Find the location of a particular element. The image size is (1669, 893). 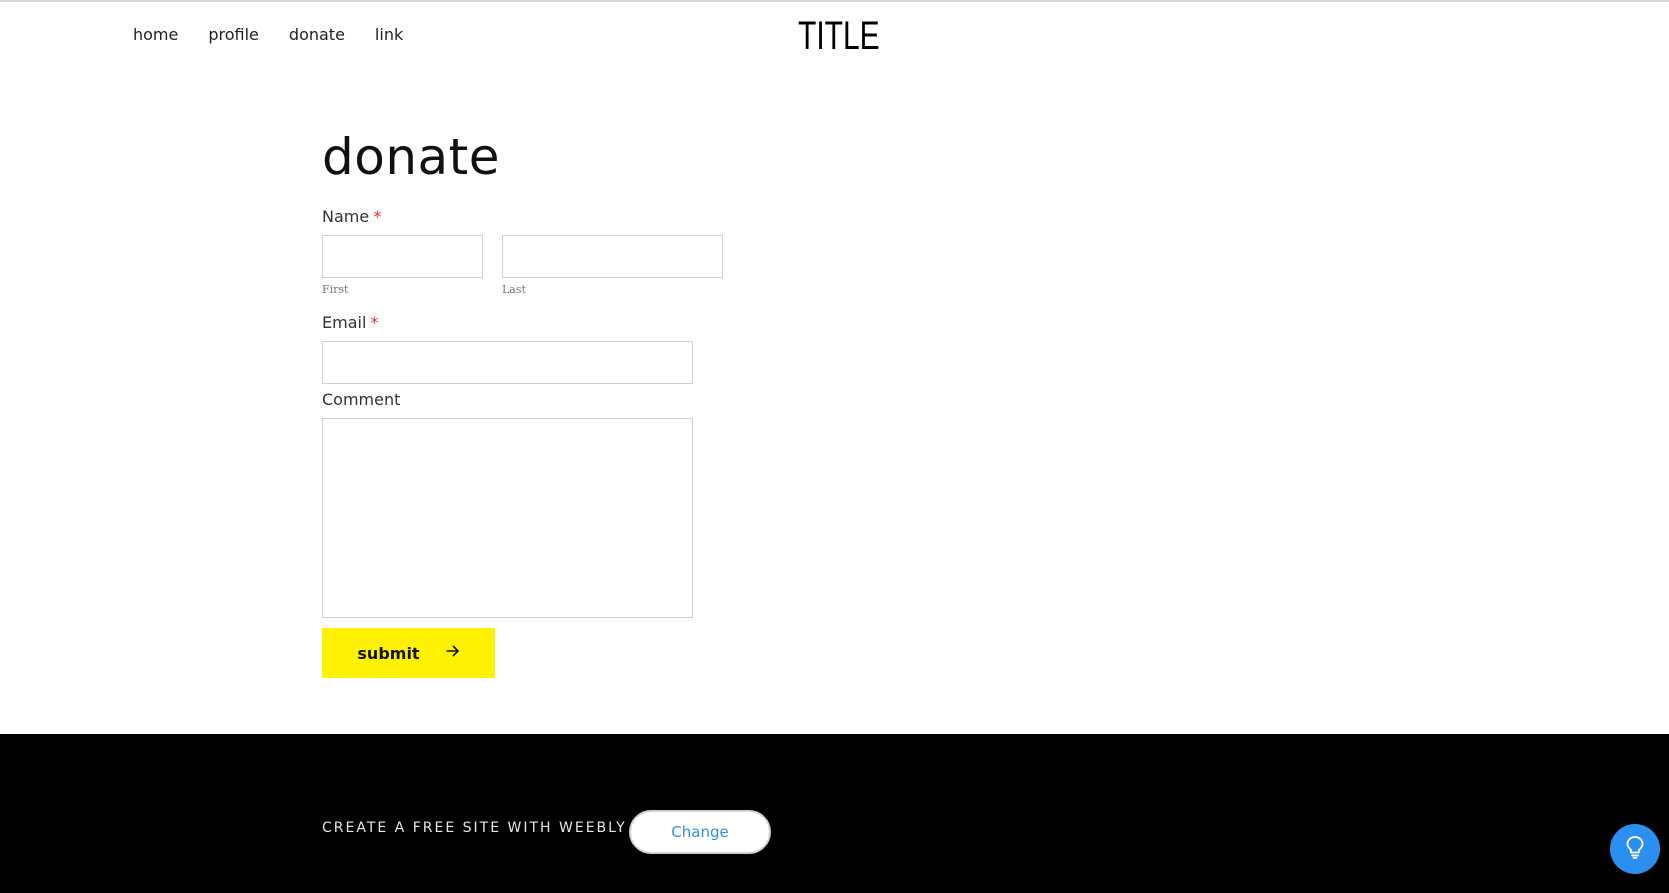

page-title: donate is located at coordinates (411, 157).